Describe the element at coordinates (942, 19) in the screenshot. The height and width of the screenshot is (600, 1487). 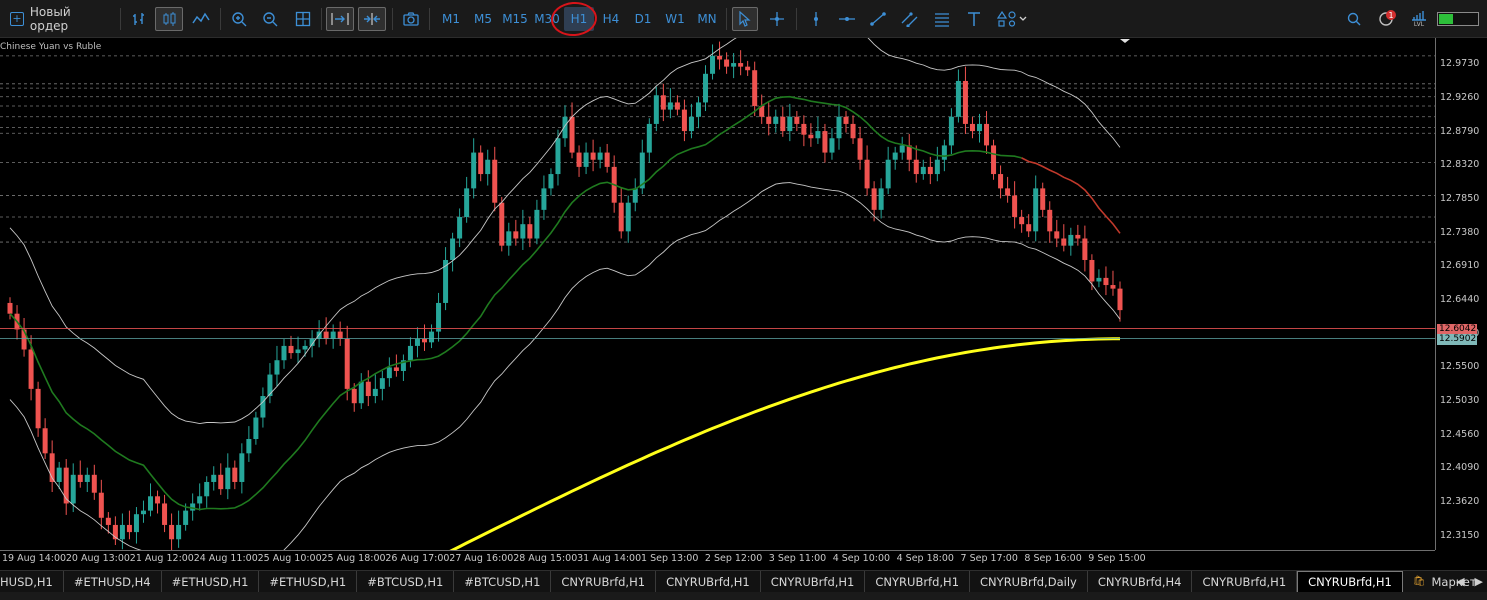
I see `fibonacci-tool-button` at that location.